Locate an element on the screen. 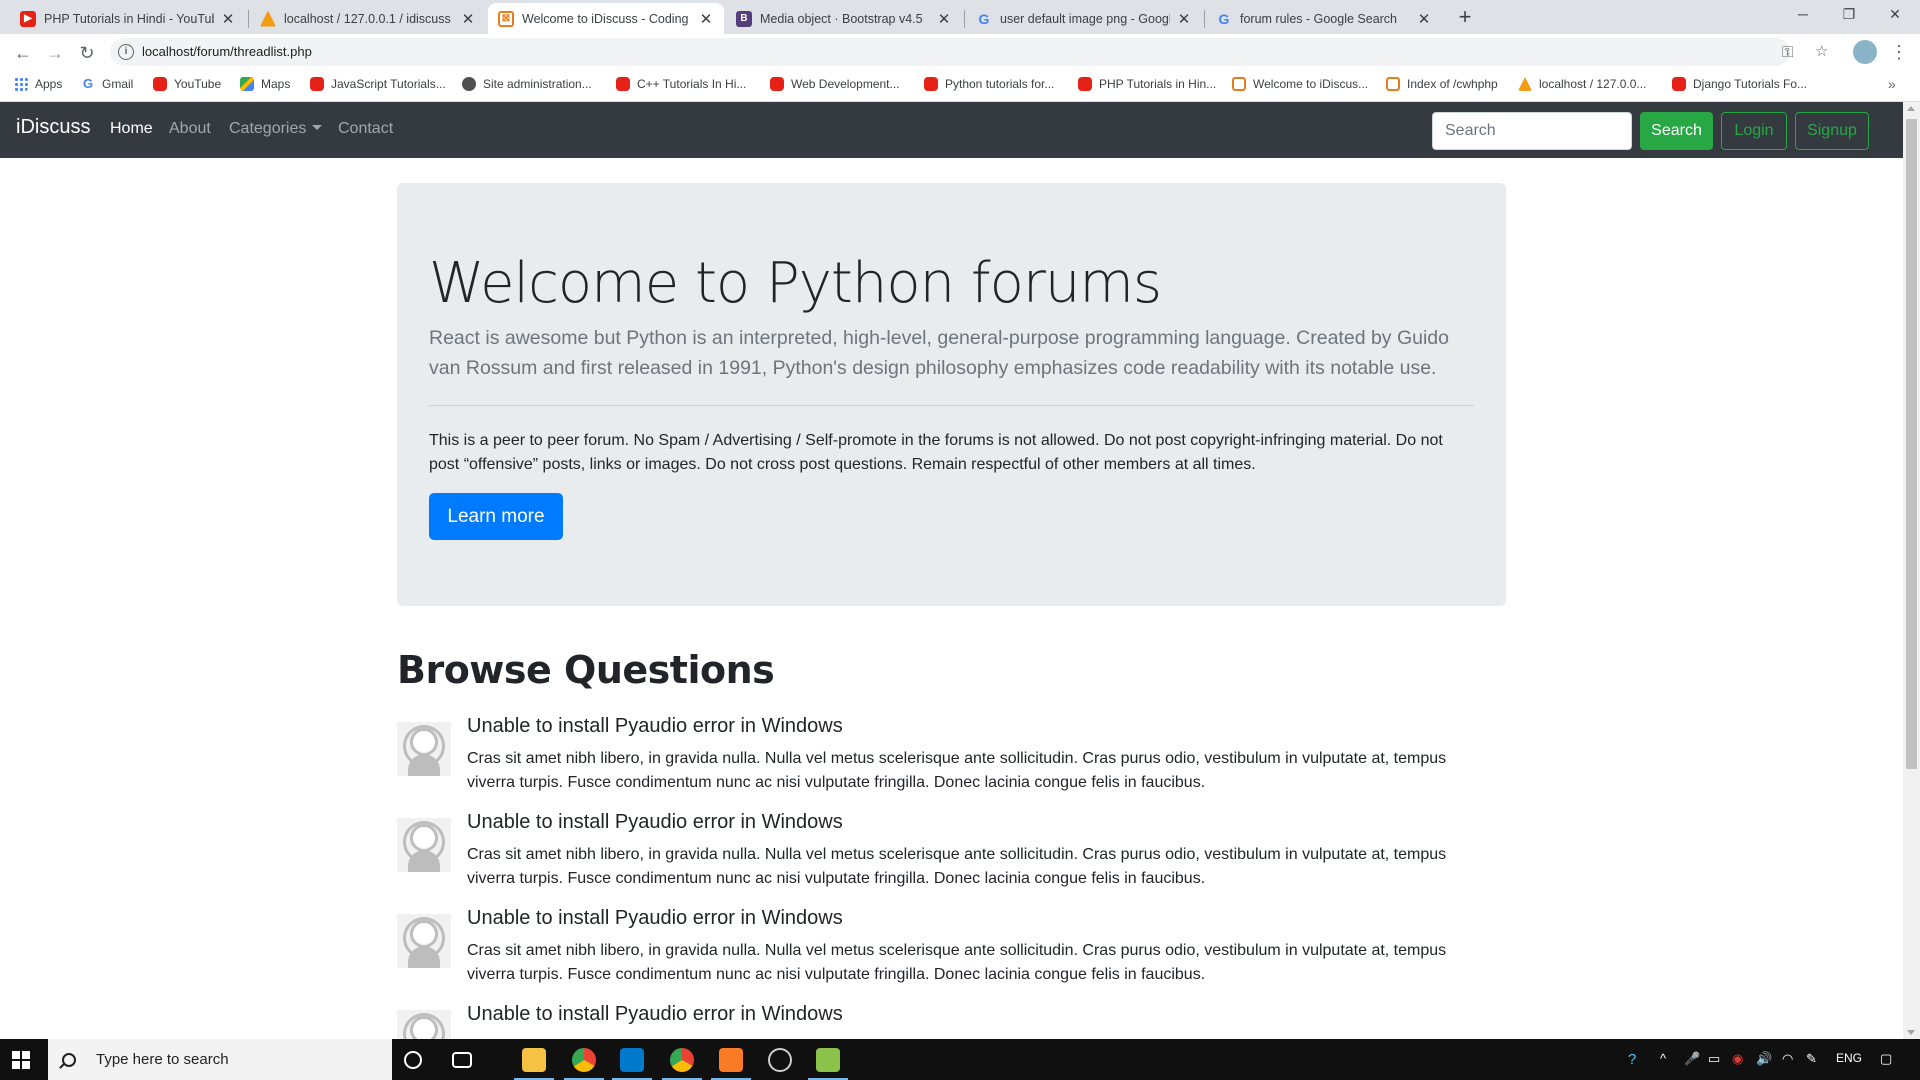 The height and width of the screenshot is (1080, 1920). signup-button: Signup is located at coordinates (1832, 131).